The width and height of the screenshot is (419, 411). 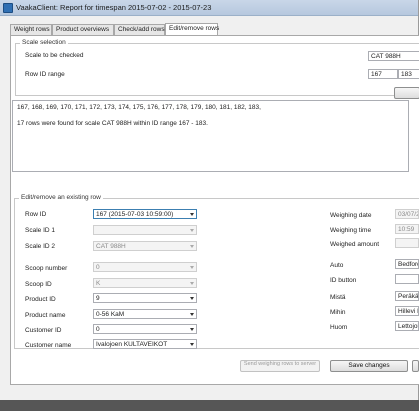 I want to click on taskbar-strip, so click(x=209, y=405).